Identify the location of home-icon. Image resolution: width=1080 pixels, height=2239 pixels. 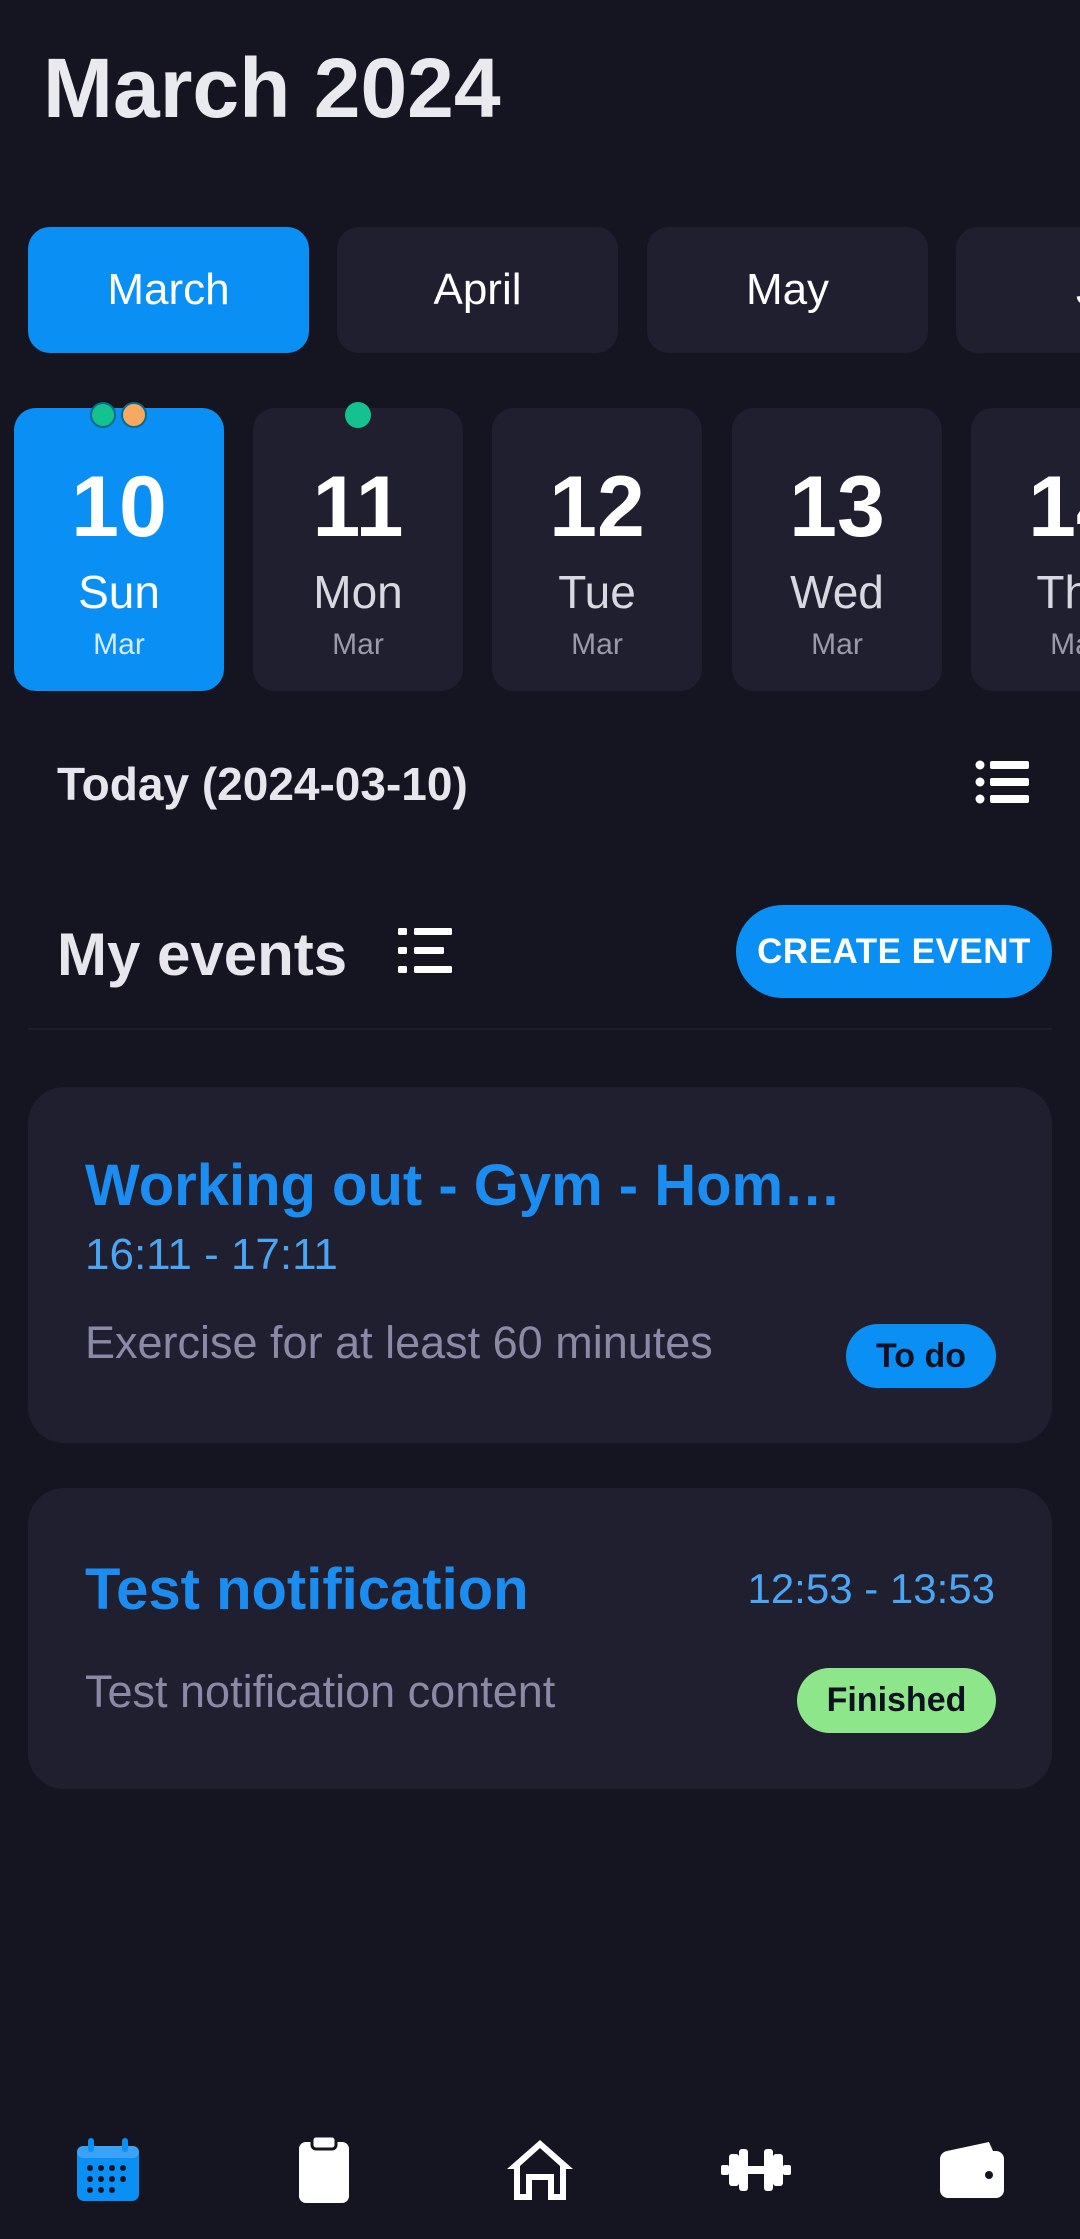
(540, 2169).